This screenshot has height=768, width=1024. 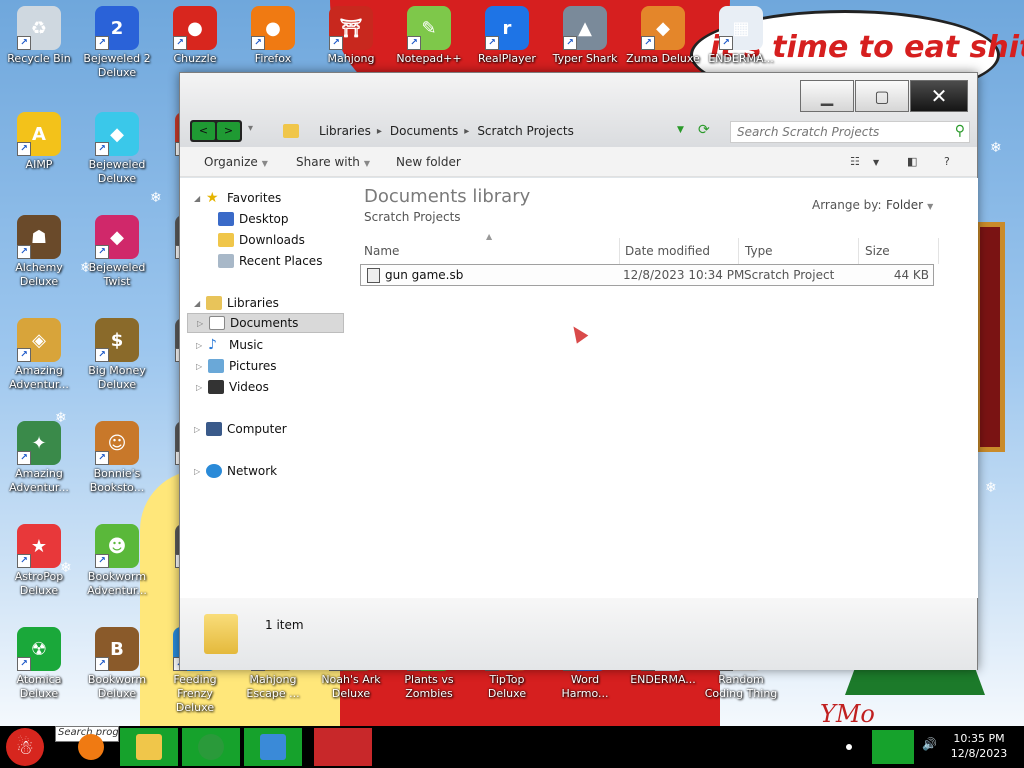 I want to click on help-button: ?, so click(x=947, y=161).